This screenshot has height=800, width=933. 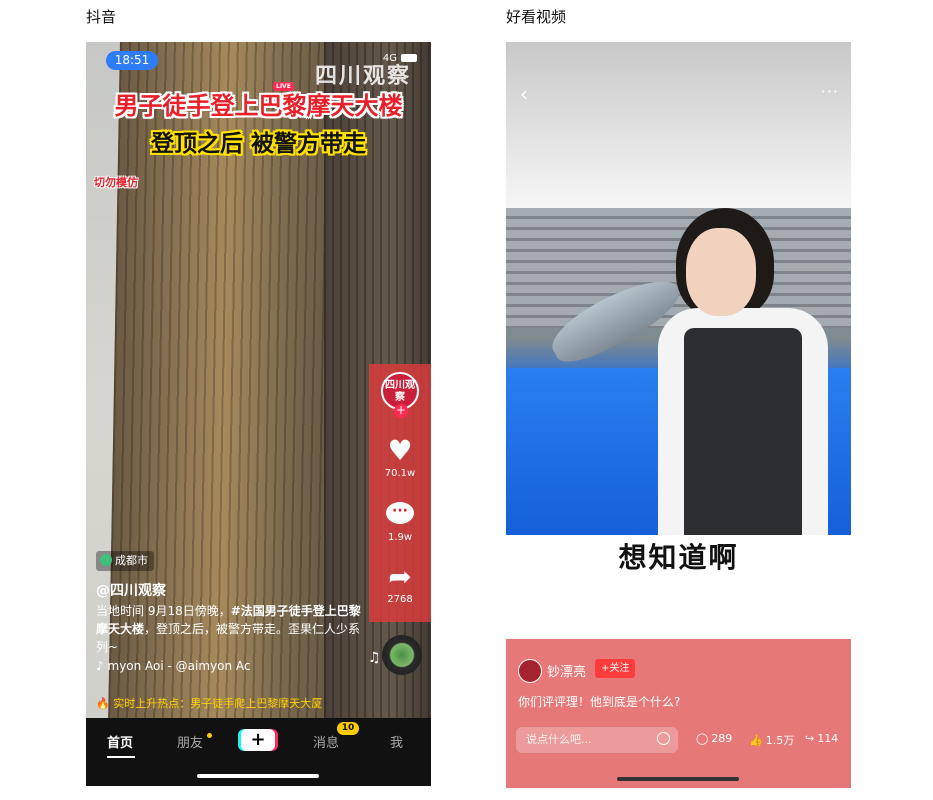 I want to click on location-tag: 成都市, so click(x=125, y=561).